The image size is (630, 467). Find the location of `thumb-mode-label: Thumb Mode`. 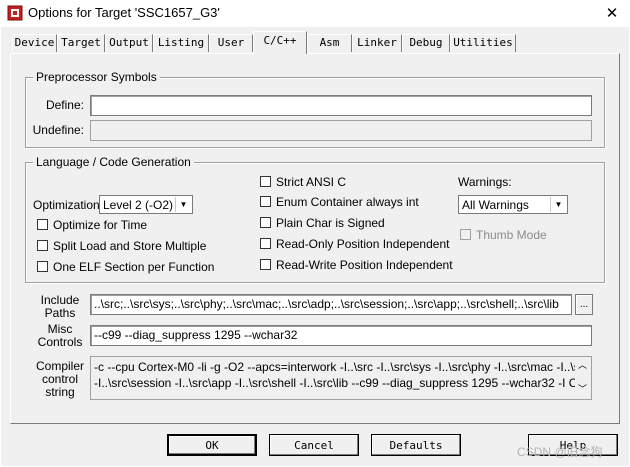

thumb-mode-label: Thumb Mode is located at coordinates (511, 235).